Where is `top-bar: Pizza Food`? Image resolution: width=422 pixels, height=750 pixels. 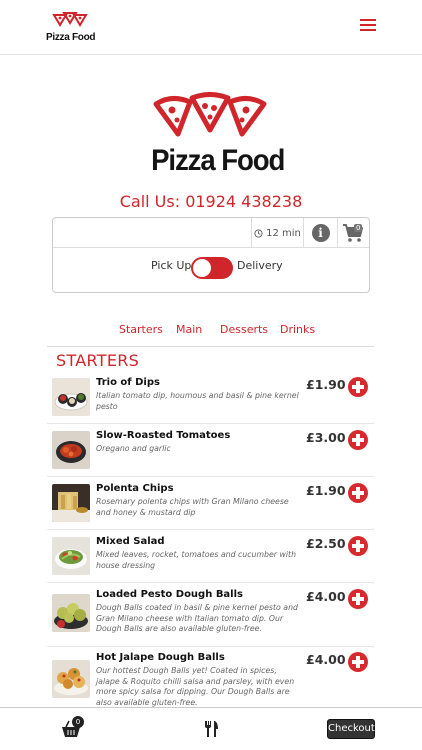
top-bar: Pizza Food is located at coordinates (211, 27).